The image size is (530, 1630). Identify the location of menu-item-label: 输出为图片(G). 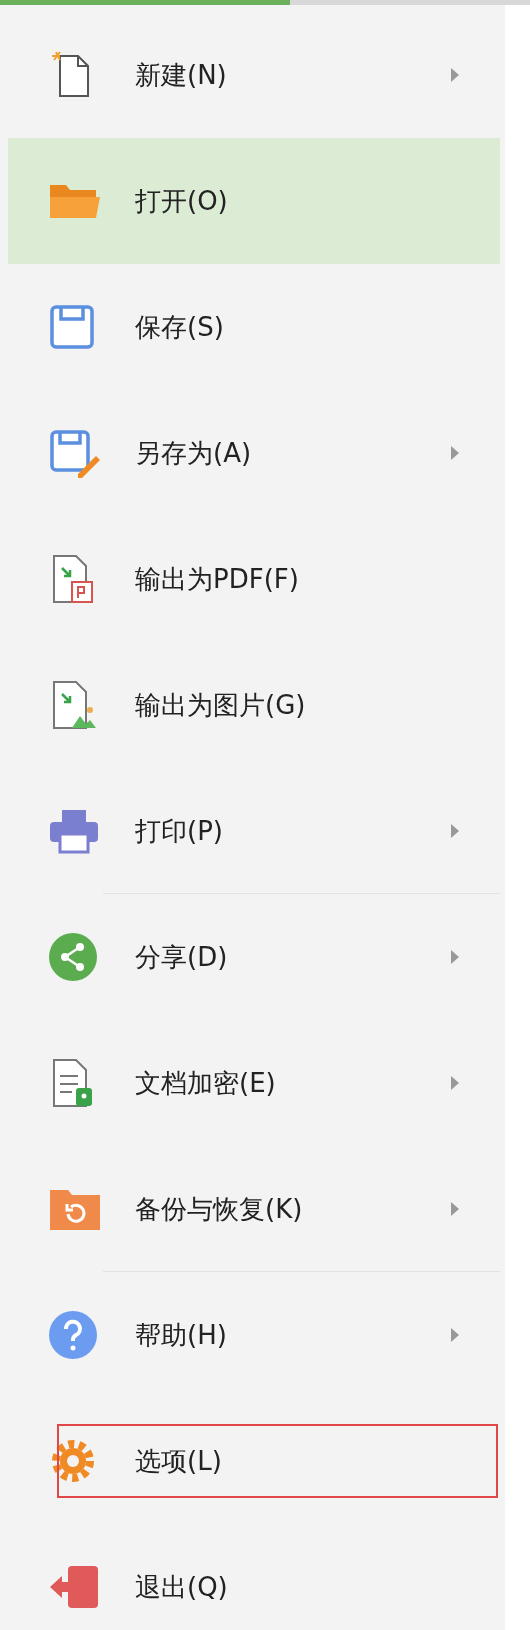
(220, 705).